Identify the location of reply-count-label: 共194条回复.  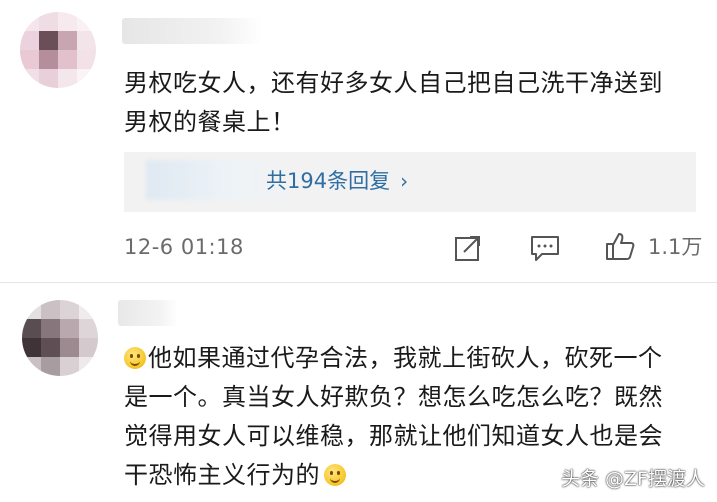
(328, 181).